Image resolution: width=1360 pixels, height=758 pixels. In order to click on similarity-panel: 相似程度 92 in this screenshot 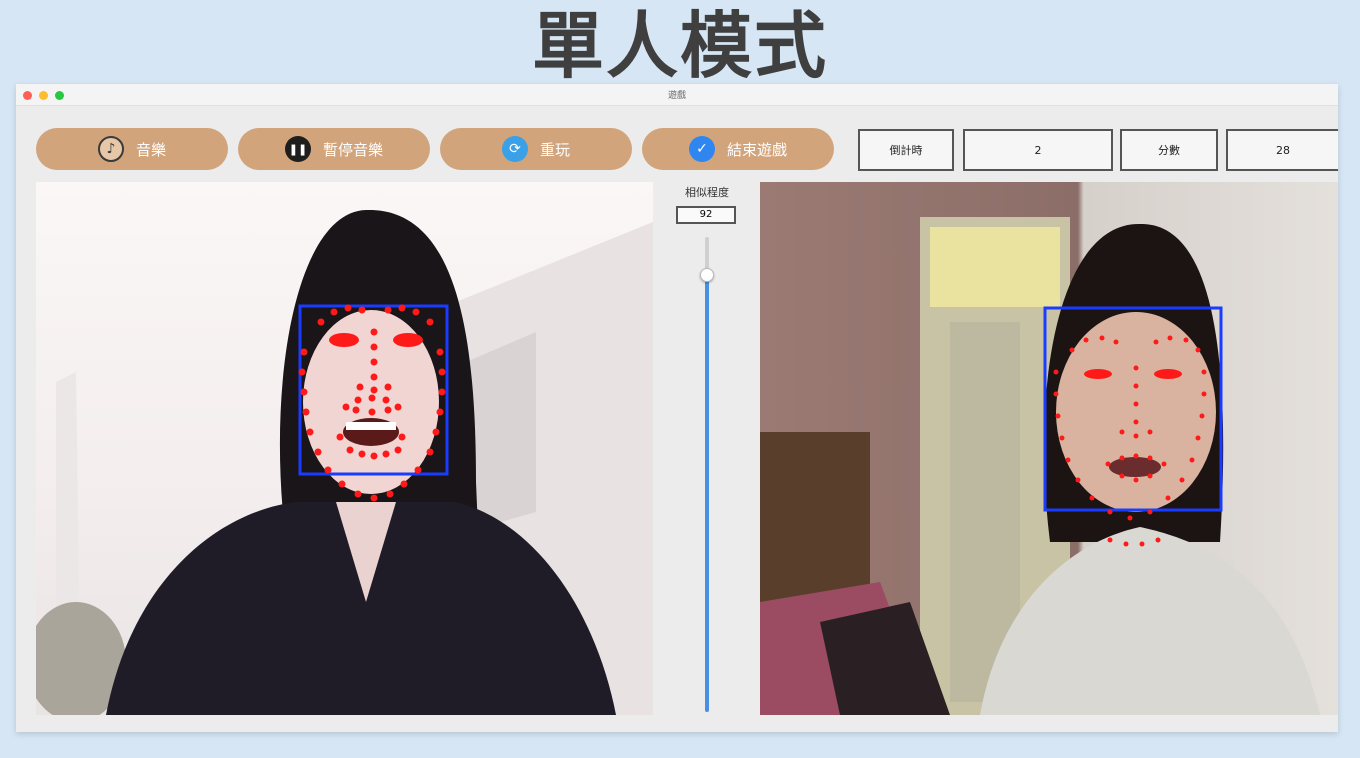, I will do `click(707, 448)`.